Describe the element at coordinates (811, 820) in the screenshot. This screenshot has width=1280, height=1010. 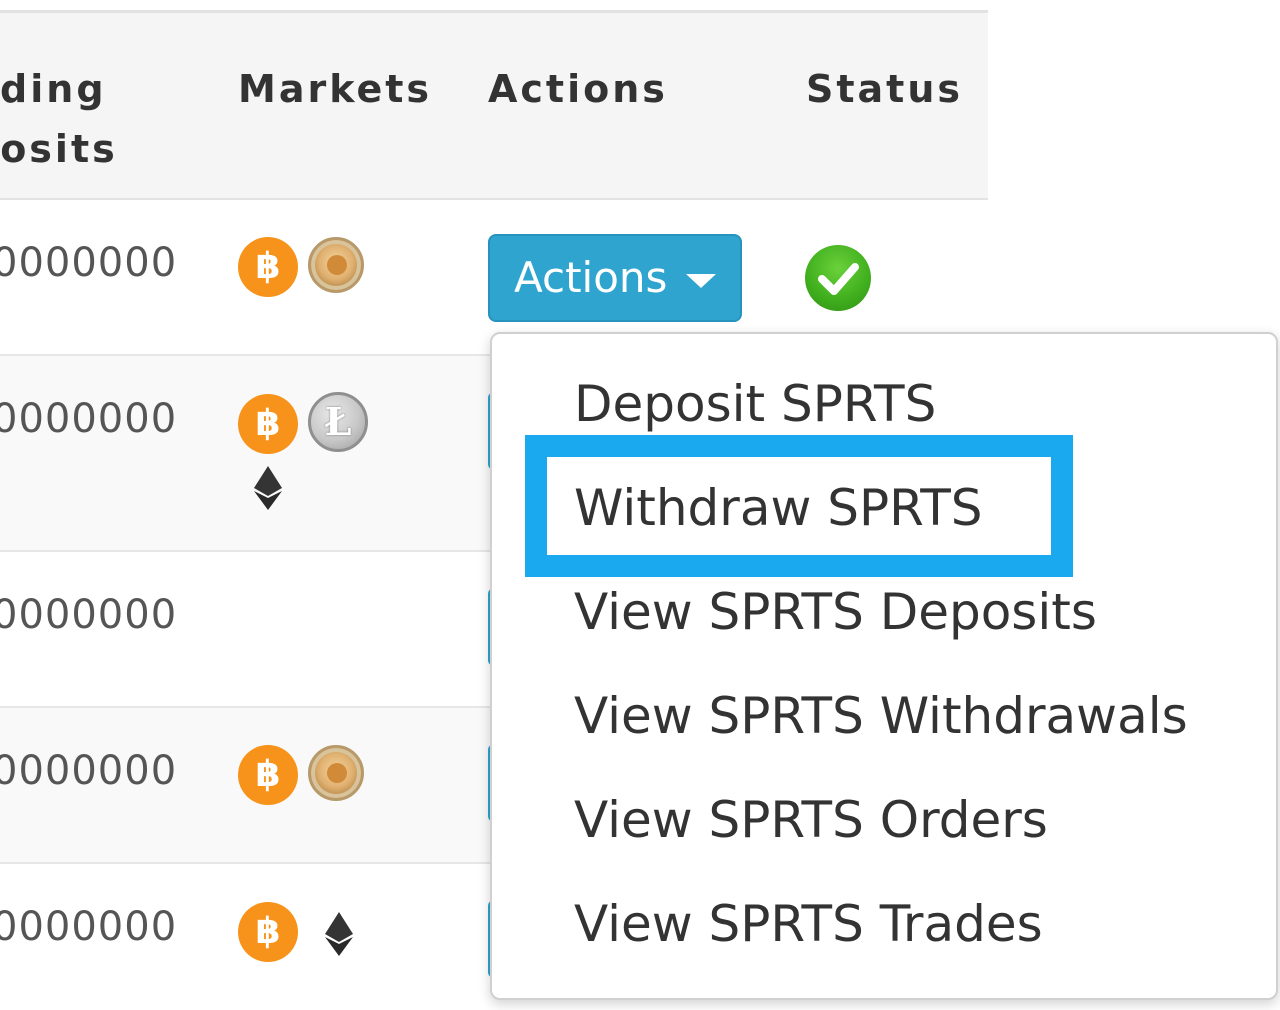
I see `menu-item-view-orders: View SPRTS Orders` at that location.